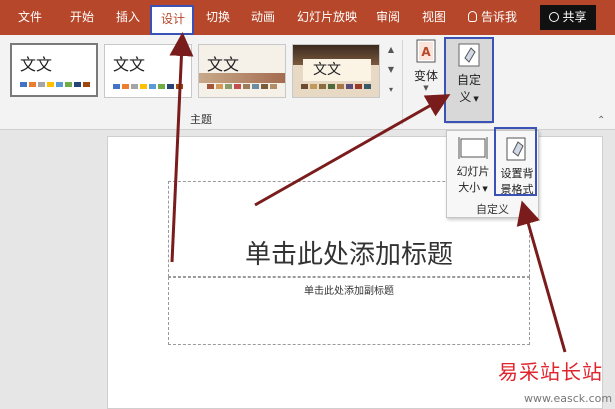  What do you see at coordinates (541, 276) in the screenshot?
I see `arrow-to-format-background` at bounding box center [541, 276].